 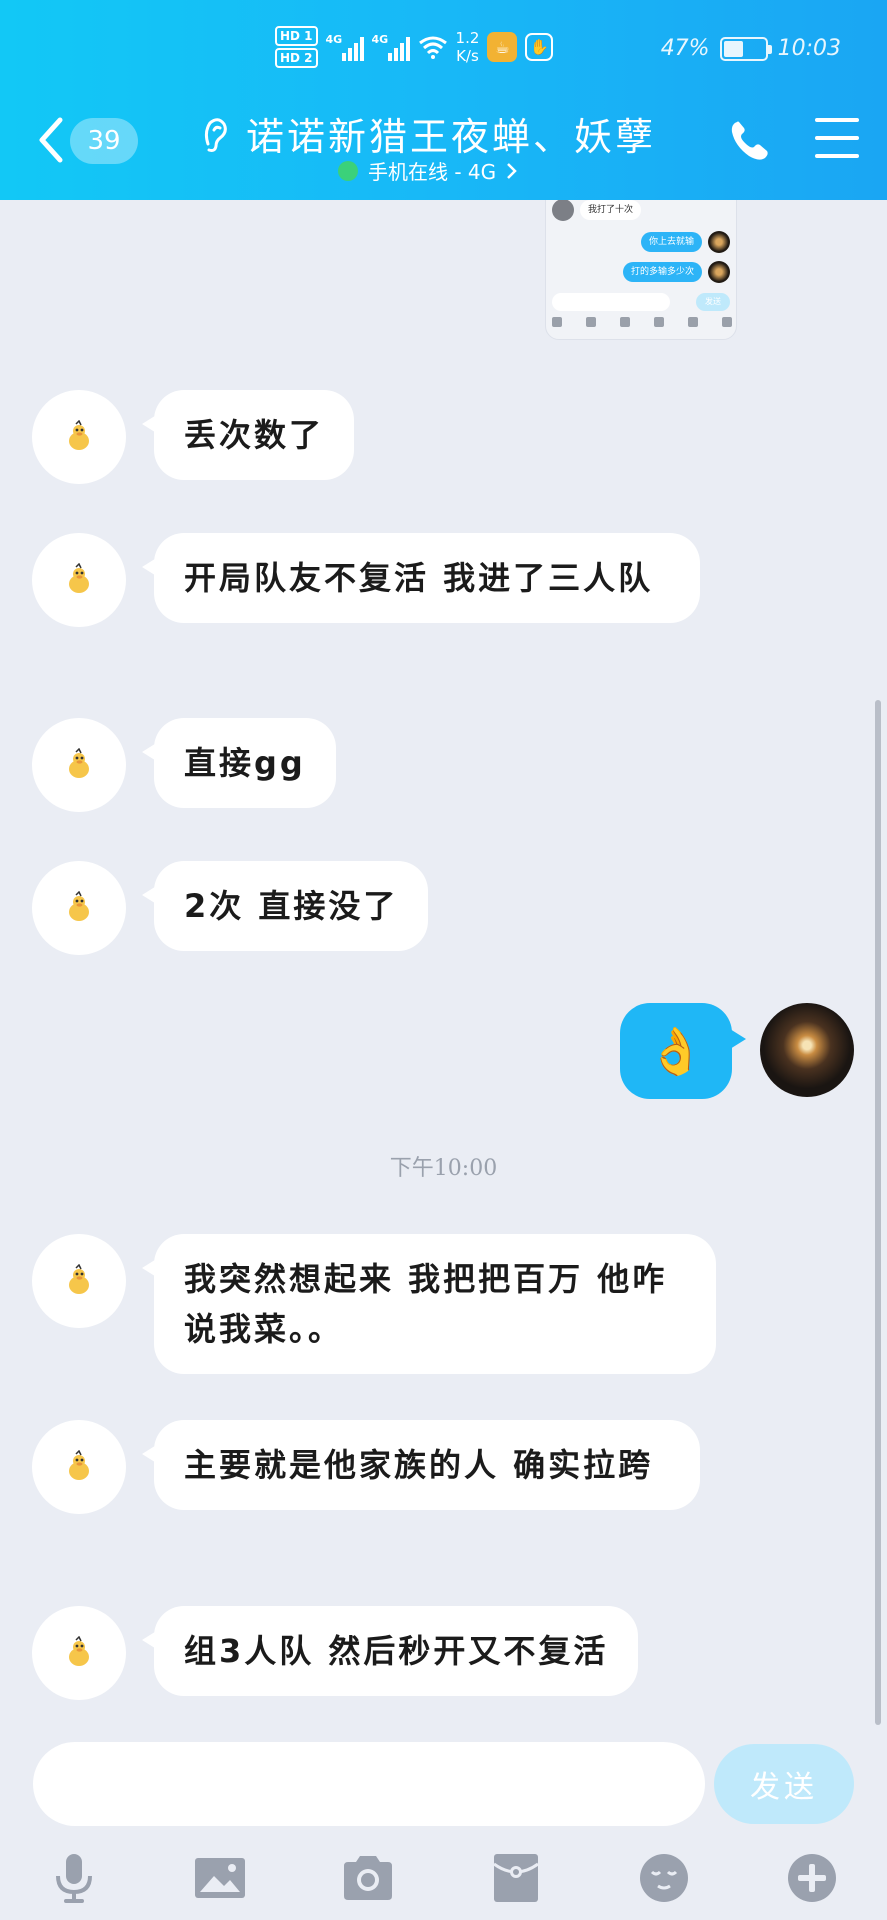 I want to click on title-row: 诺诺新猎王夜蝉、妖孽, so click(x=428, y=133).